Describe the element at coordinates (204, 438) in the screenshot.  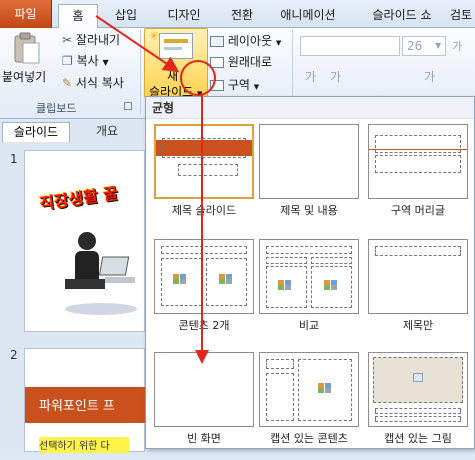
I see `layout-label: 빈 화면` at that location.